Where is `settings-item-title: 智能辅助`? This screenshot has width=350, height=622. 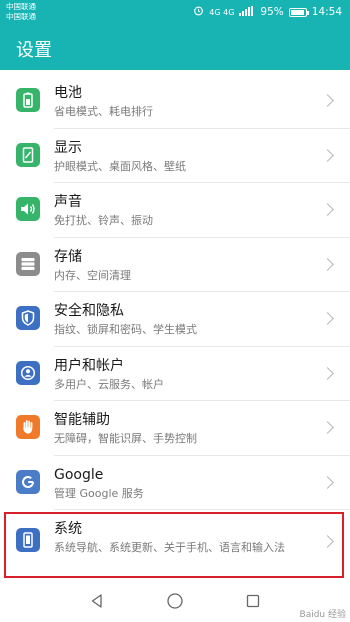 settings-item-title: 智能辅助 is located at coordinates (82, 420).